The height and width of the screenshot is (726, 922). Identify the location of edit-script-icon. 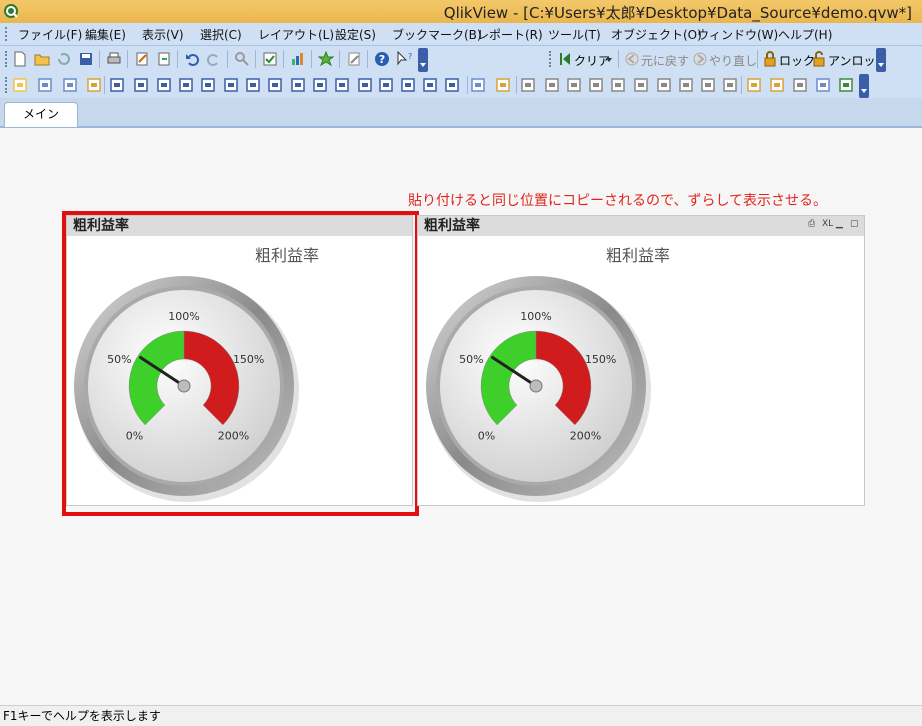
(142, 59).